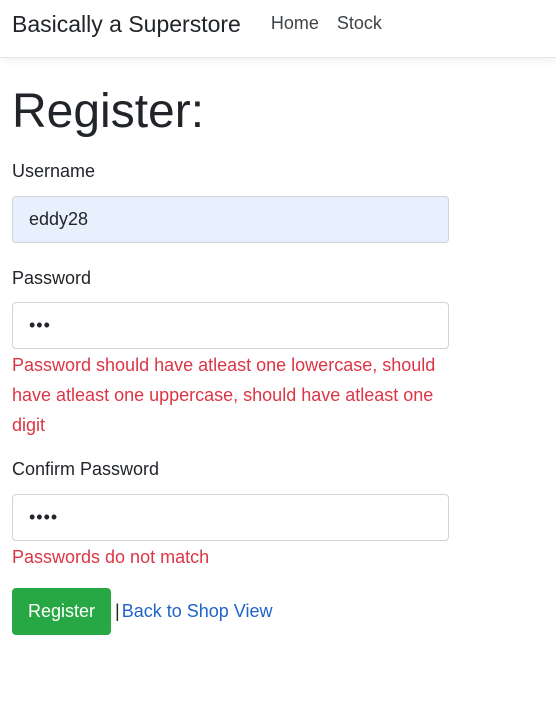 This screenshot has width=556, height=723. What do you see at coordinates (230, 325) in the screenshot?
I see `password-input` at bounding box center [230, 325].